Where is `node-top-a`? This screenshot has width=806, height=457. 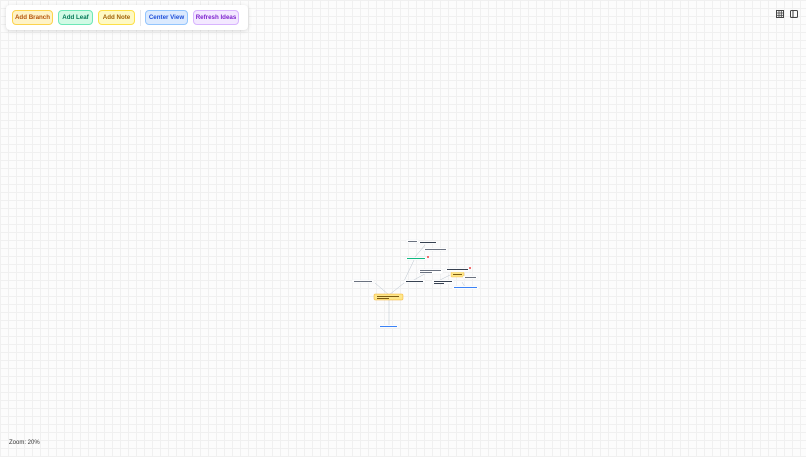
node-top-a is located at coordinates (412, 241).